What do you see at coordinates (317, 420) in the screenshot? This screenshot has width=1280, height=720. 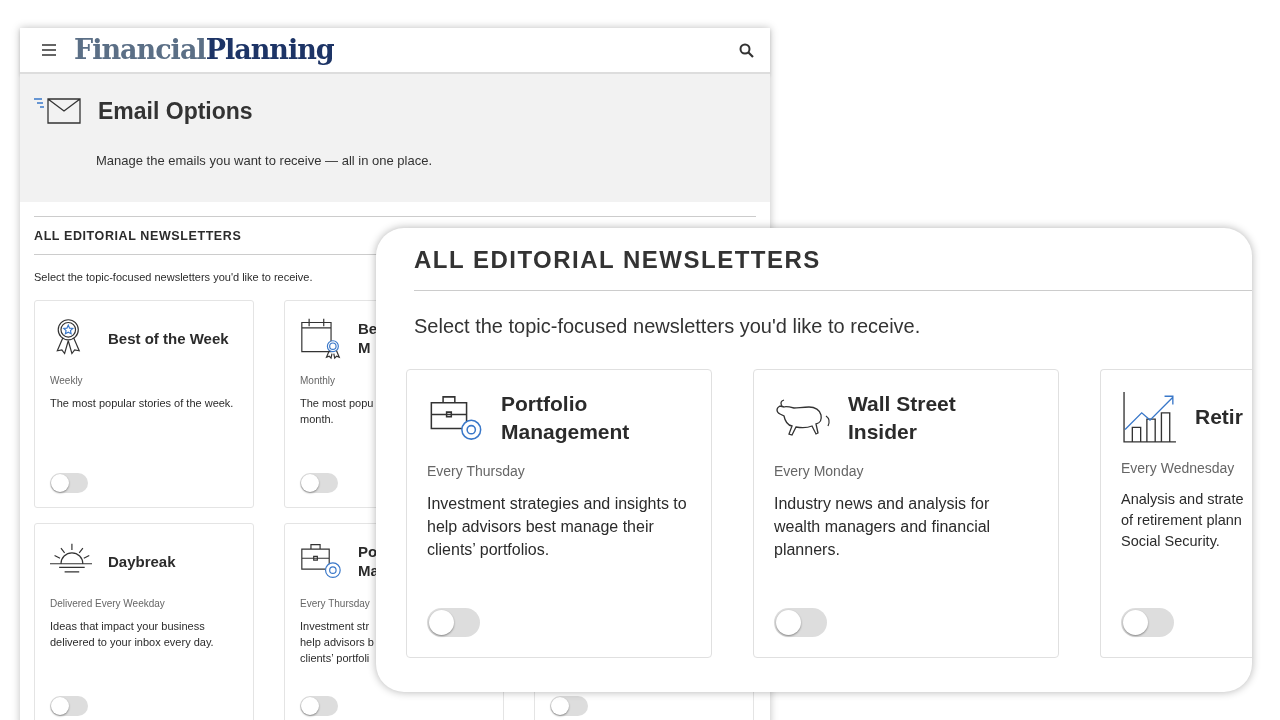 I see `newsletter-description: month.` at bounding box center [317, 420].